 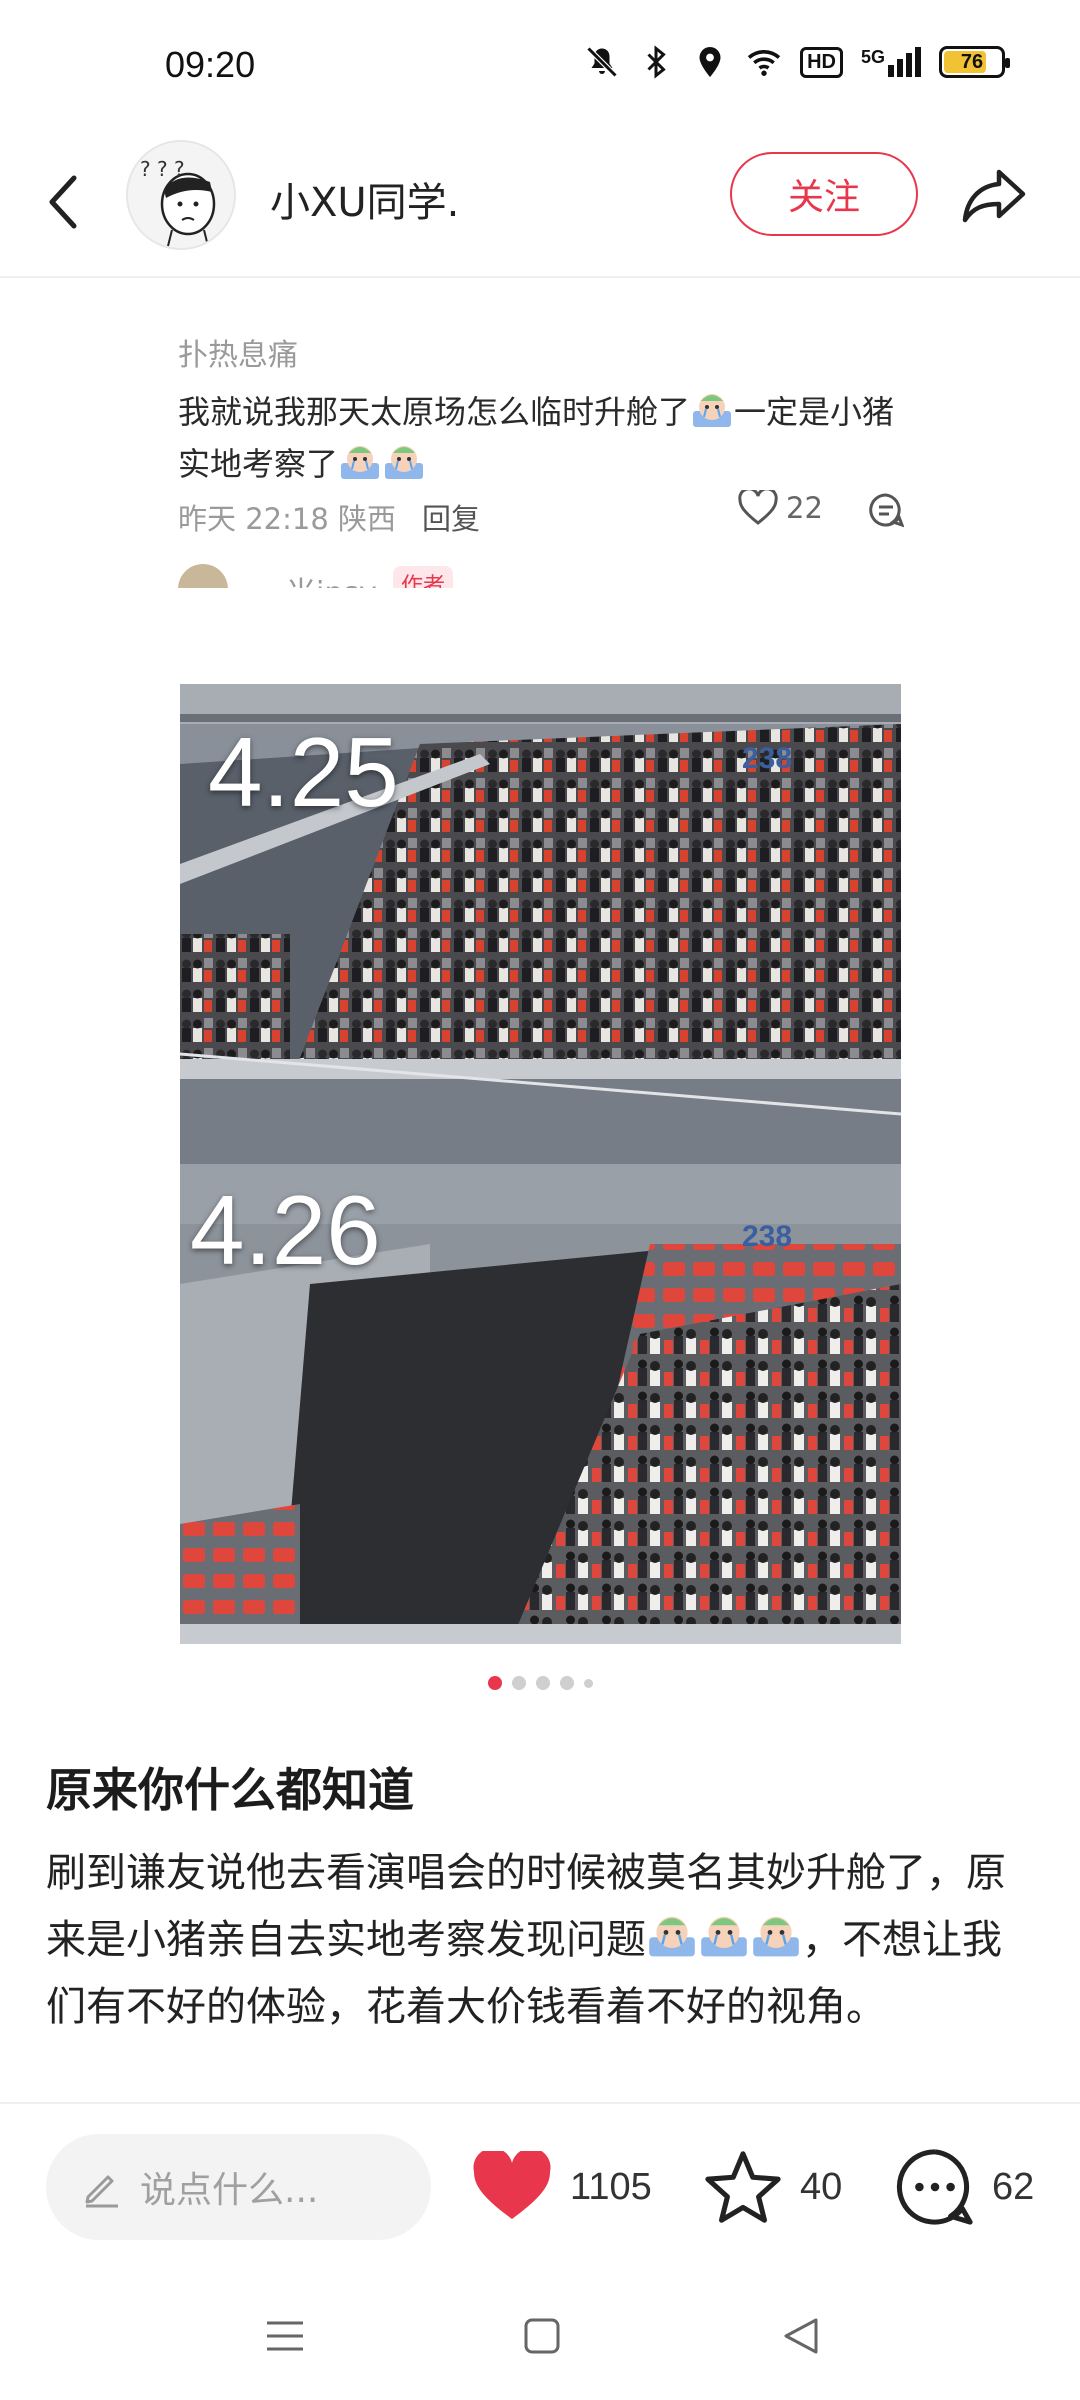 I want to click on comment-time-location: 昨天 22:18 陕西, so click(x=287, y=519).